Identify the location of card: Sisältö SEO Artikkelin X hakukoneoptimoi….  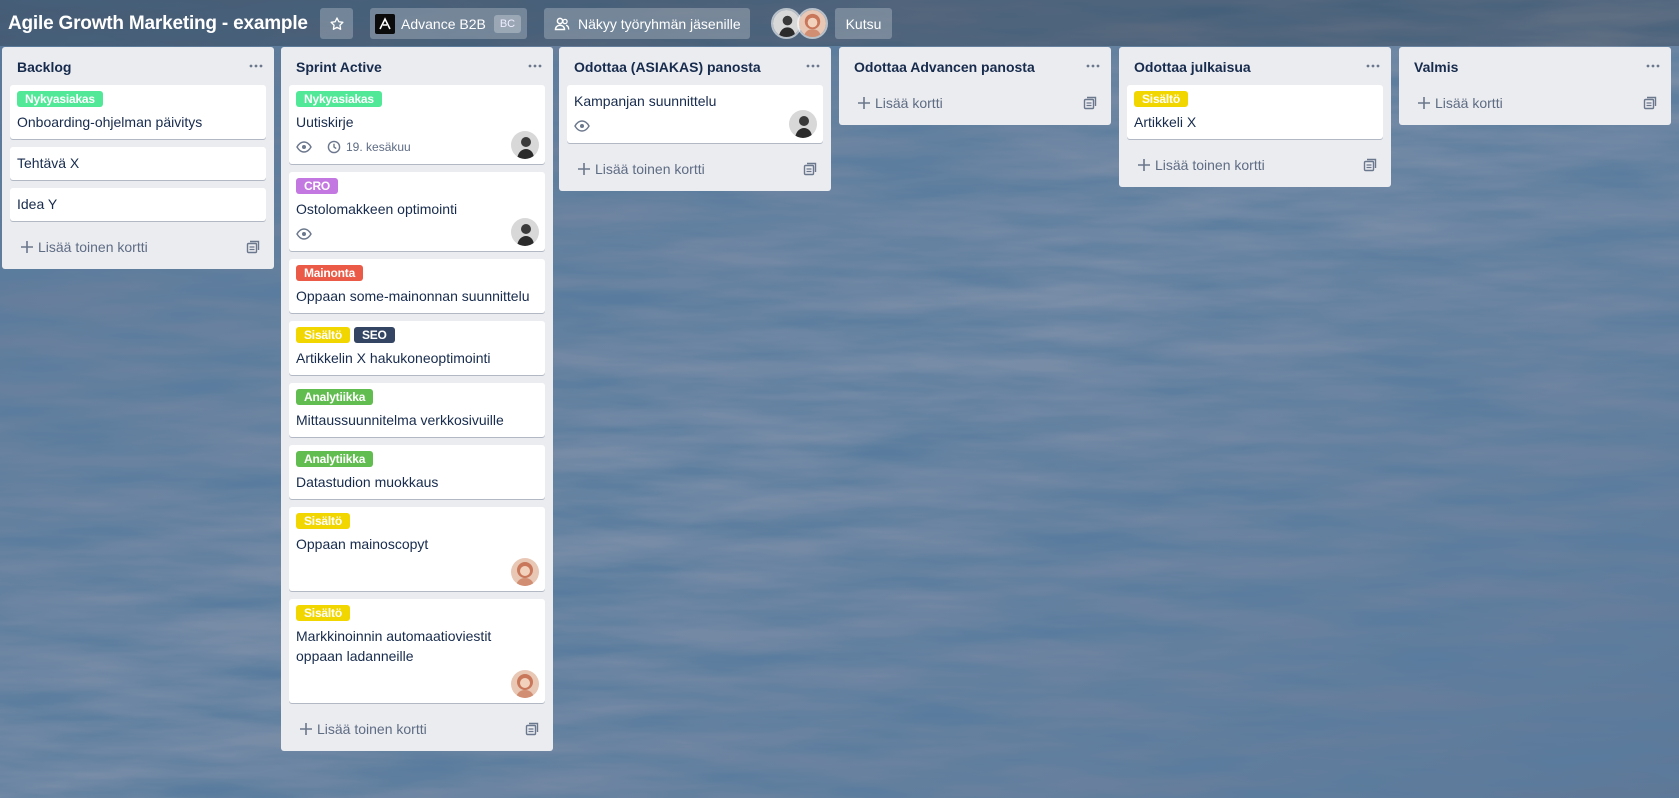
(417, 348).